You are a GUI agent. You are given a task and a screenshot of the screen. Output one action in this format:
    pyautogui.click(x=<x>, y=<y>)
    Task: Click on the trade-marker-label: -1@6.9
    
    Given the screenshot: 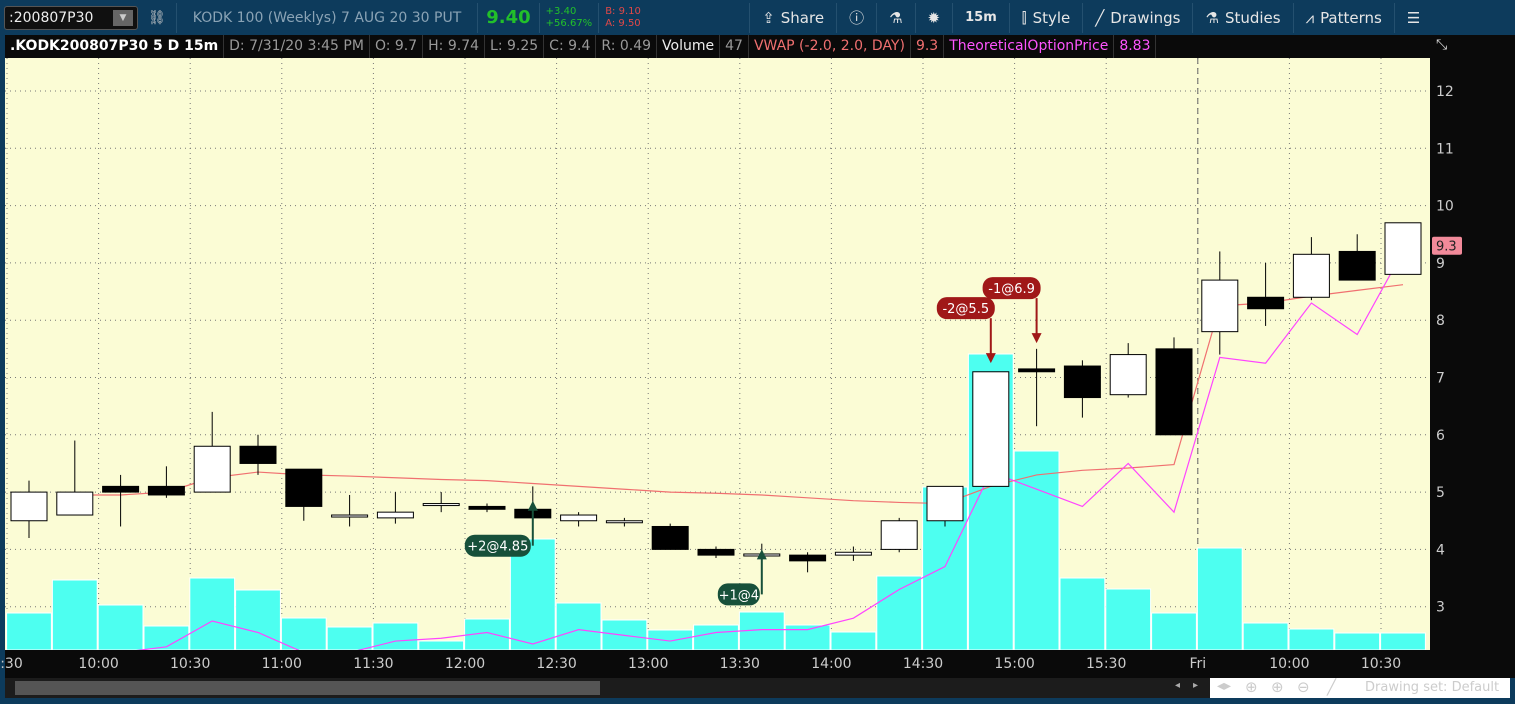 What is the action you would take?
    pyautogui.click(x=1011, y=289)
    